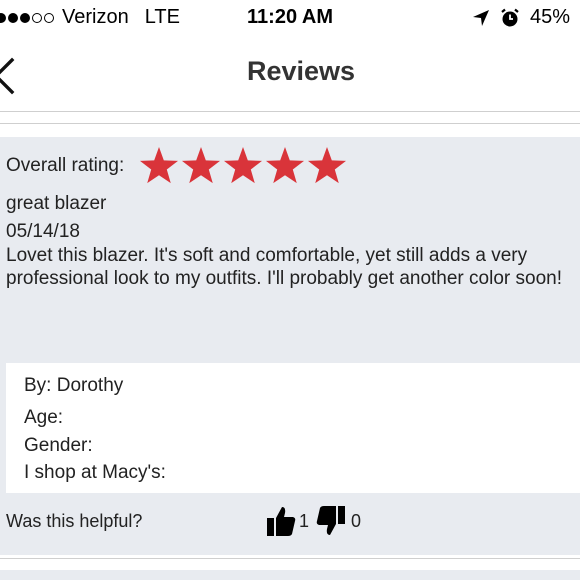 This screenshot has height=580, width=580. I want to click on star-rating, so click(243, 166).